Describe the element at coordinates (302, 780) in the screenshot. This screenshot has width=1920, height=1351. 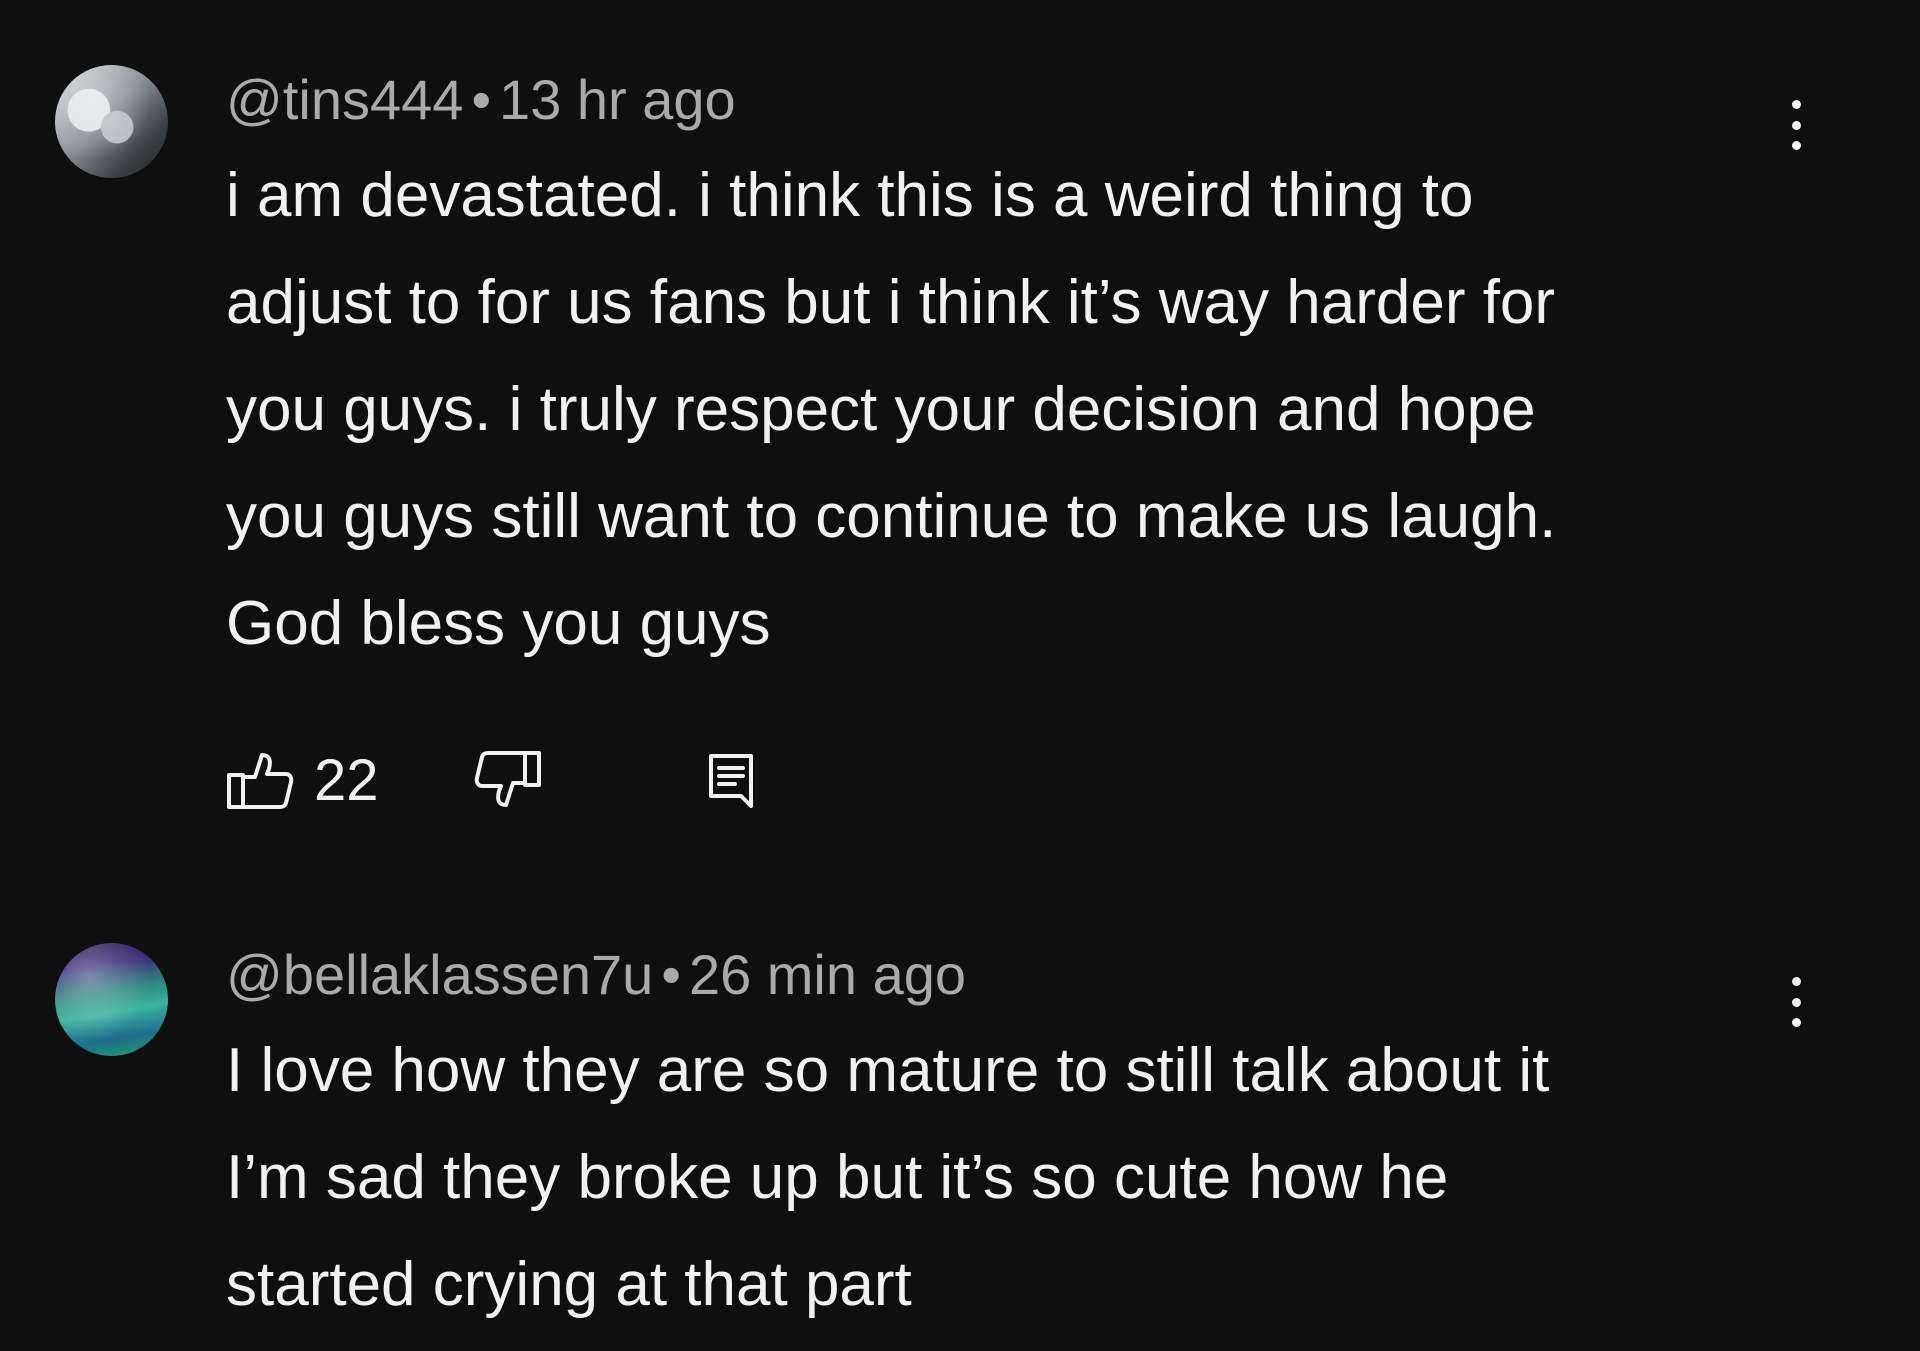
I see `like-button: 22` at that location.